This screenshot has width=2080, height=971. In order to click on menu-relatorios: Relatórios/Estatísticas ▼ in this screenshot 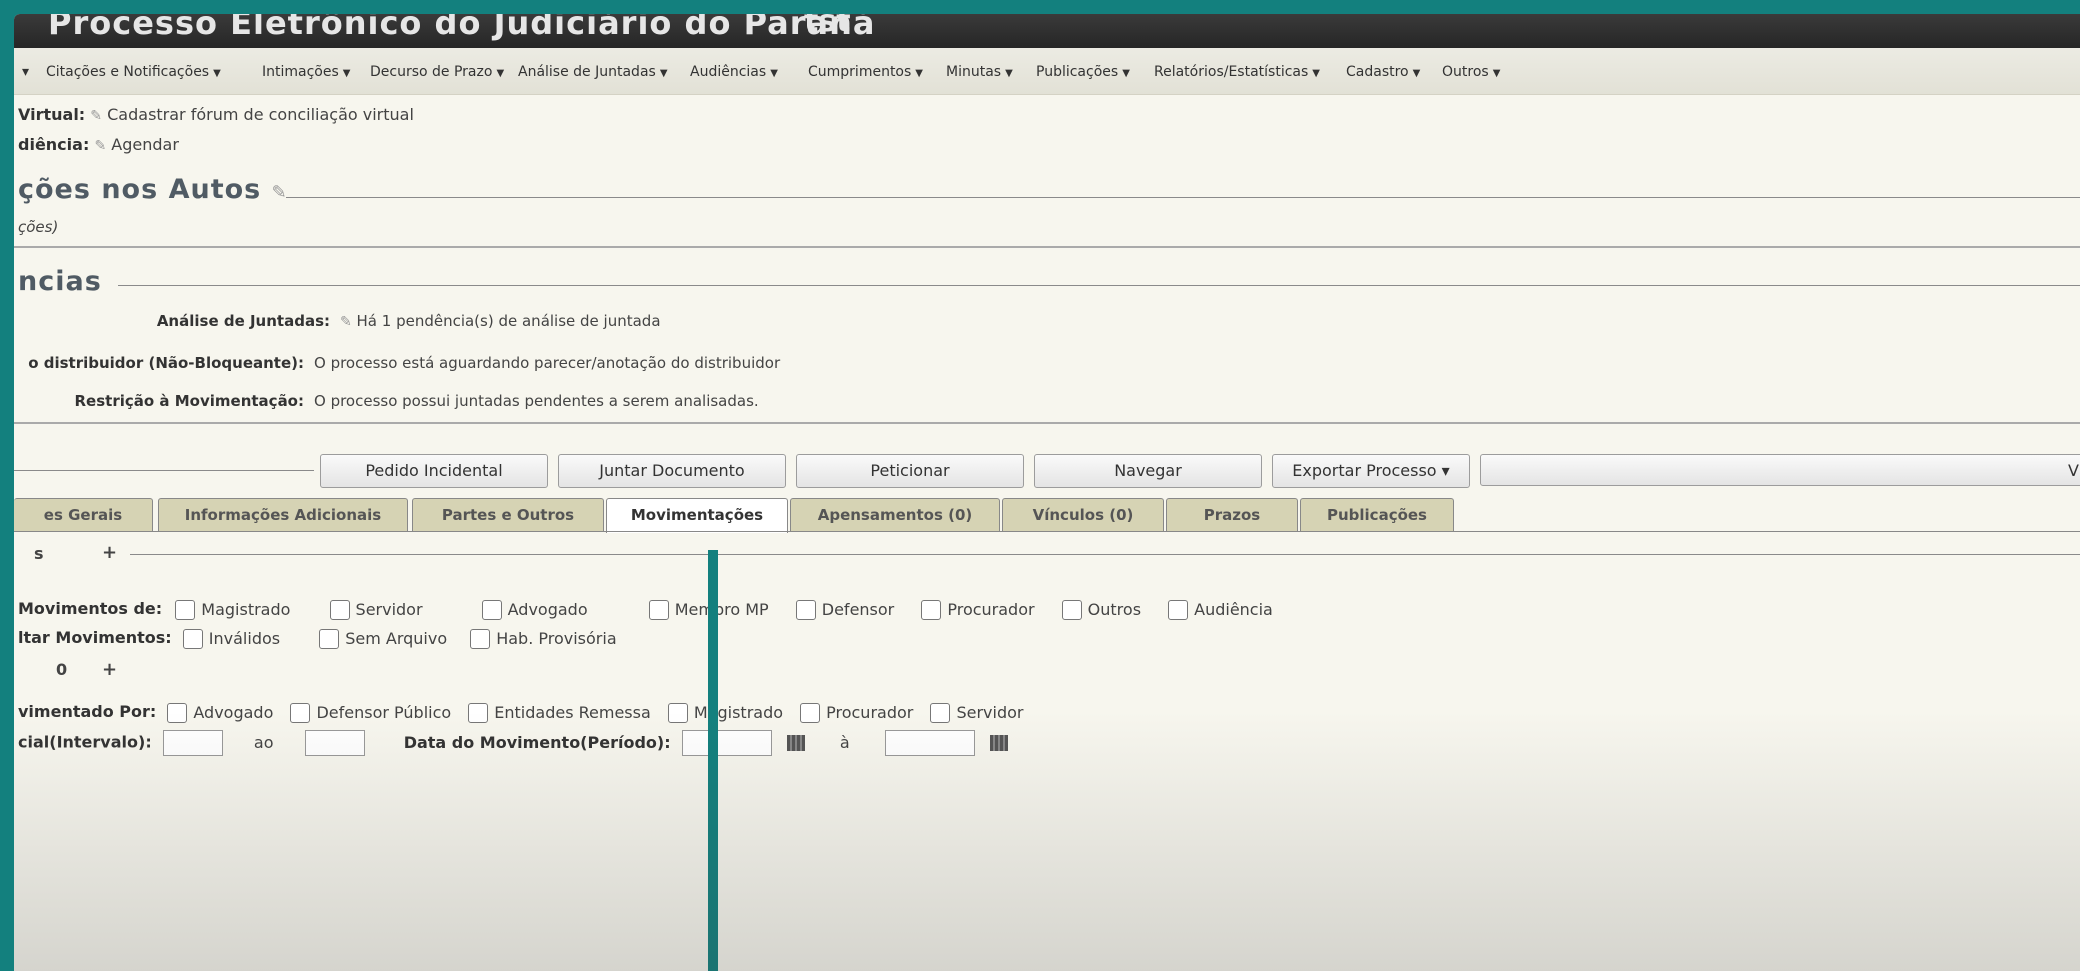, I will do `click(1237, 72)`.